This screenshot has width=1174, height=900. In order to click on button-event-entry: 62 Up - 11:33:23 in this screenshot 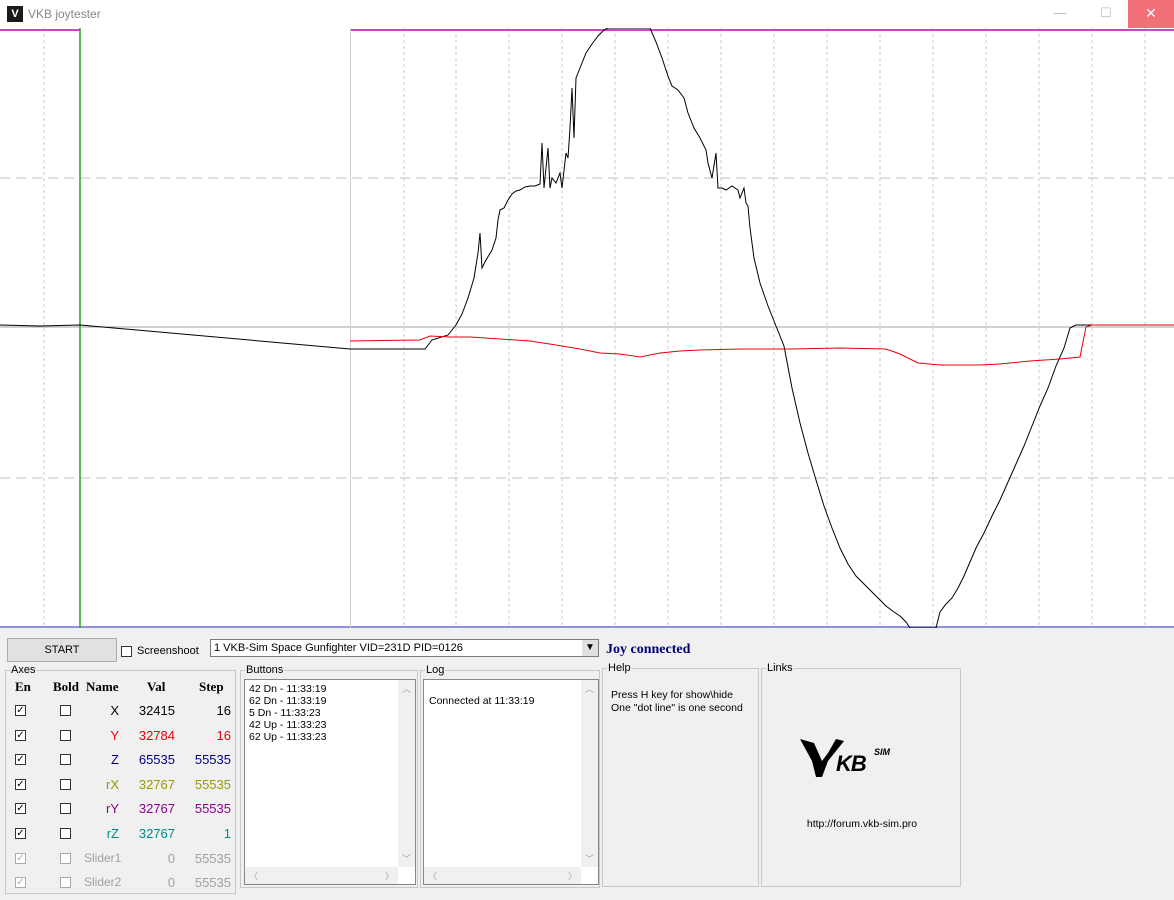, I will do `click(288, 737)`.